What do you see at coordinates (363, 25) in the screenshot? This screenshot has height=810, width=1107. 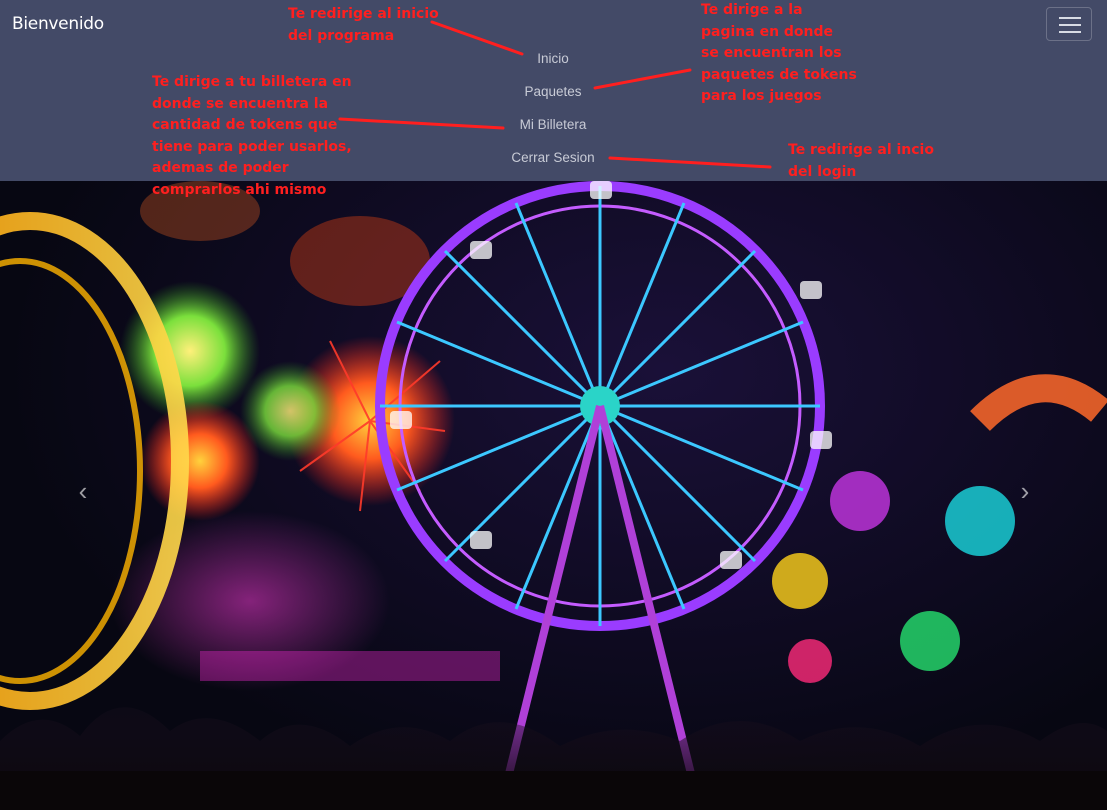 I see `annotation-inicio: Te redirige al inicio del programa` at bounding box center [363, 25].